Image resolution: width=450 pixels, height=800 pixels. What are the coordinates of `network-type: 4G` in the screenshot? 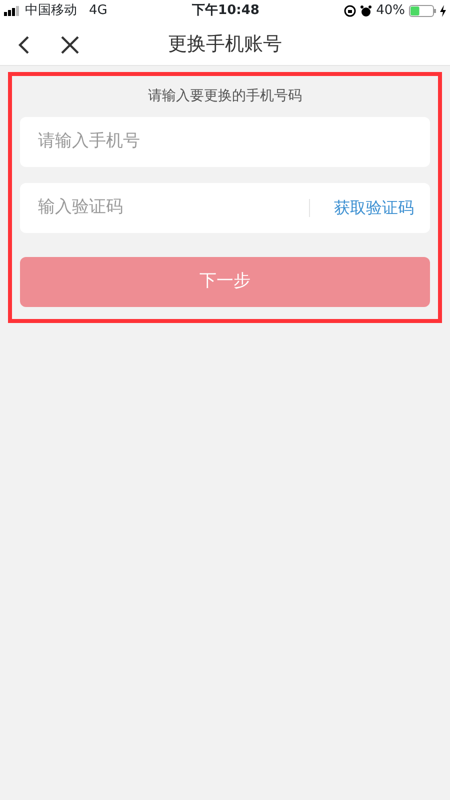 It's located at (98, 11).